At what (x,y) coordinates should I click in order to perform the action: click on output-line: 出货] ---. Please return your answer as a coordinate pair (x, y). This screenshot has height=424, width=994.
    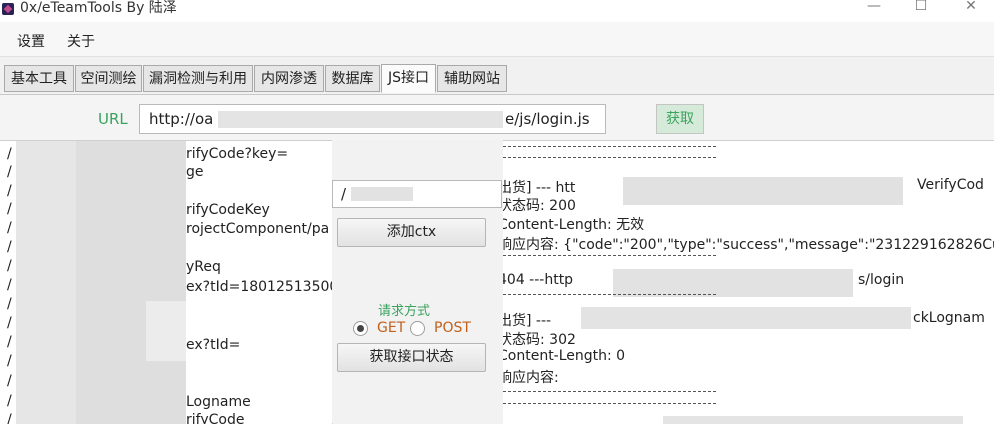
    Looking at the image, I should click on (527, 321).